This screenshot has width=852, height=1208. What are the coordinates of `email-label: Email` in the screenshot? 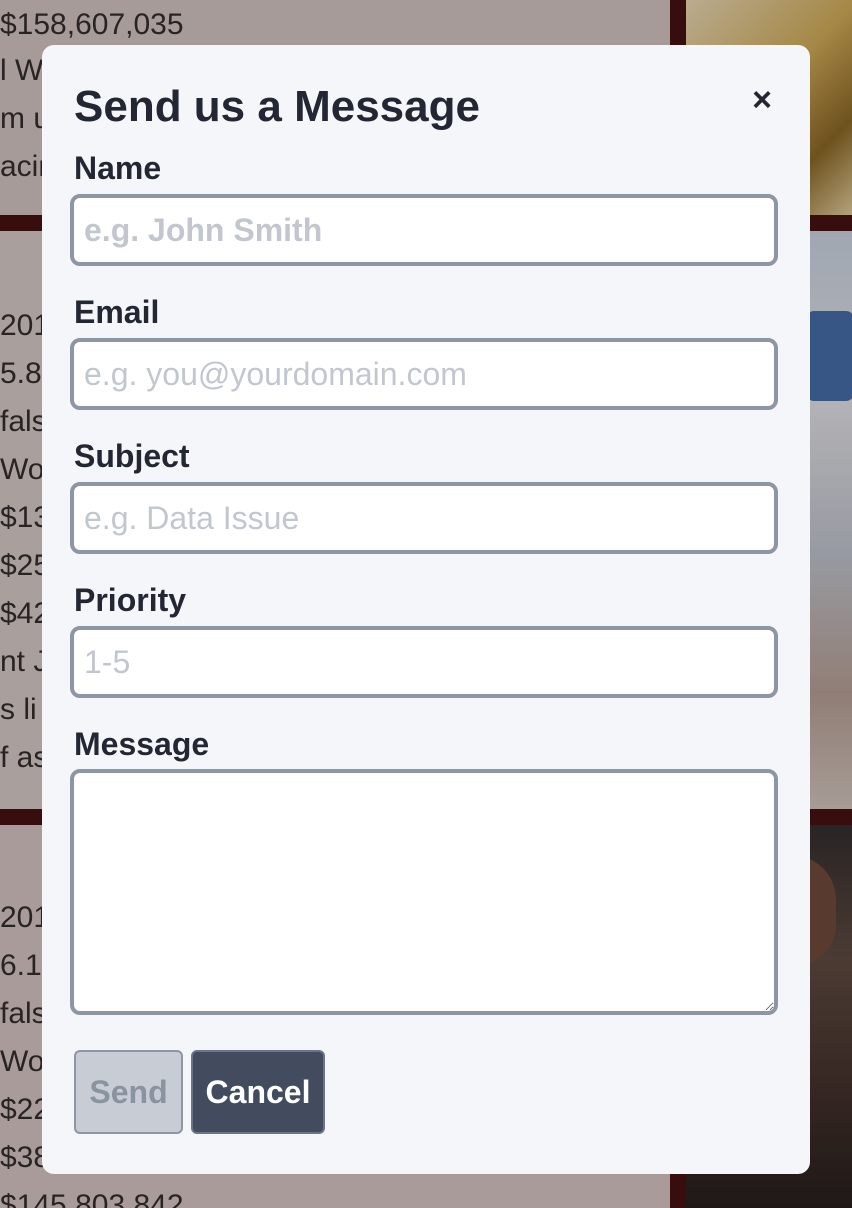 It's located at (117, 312).